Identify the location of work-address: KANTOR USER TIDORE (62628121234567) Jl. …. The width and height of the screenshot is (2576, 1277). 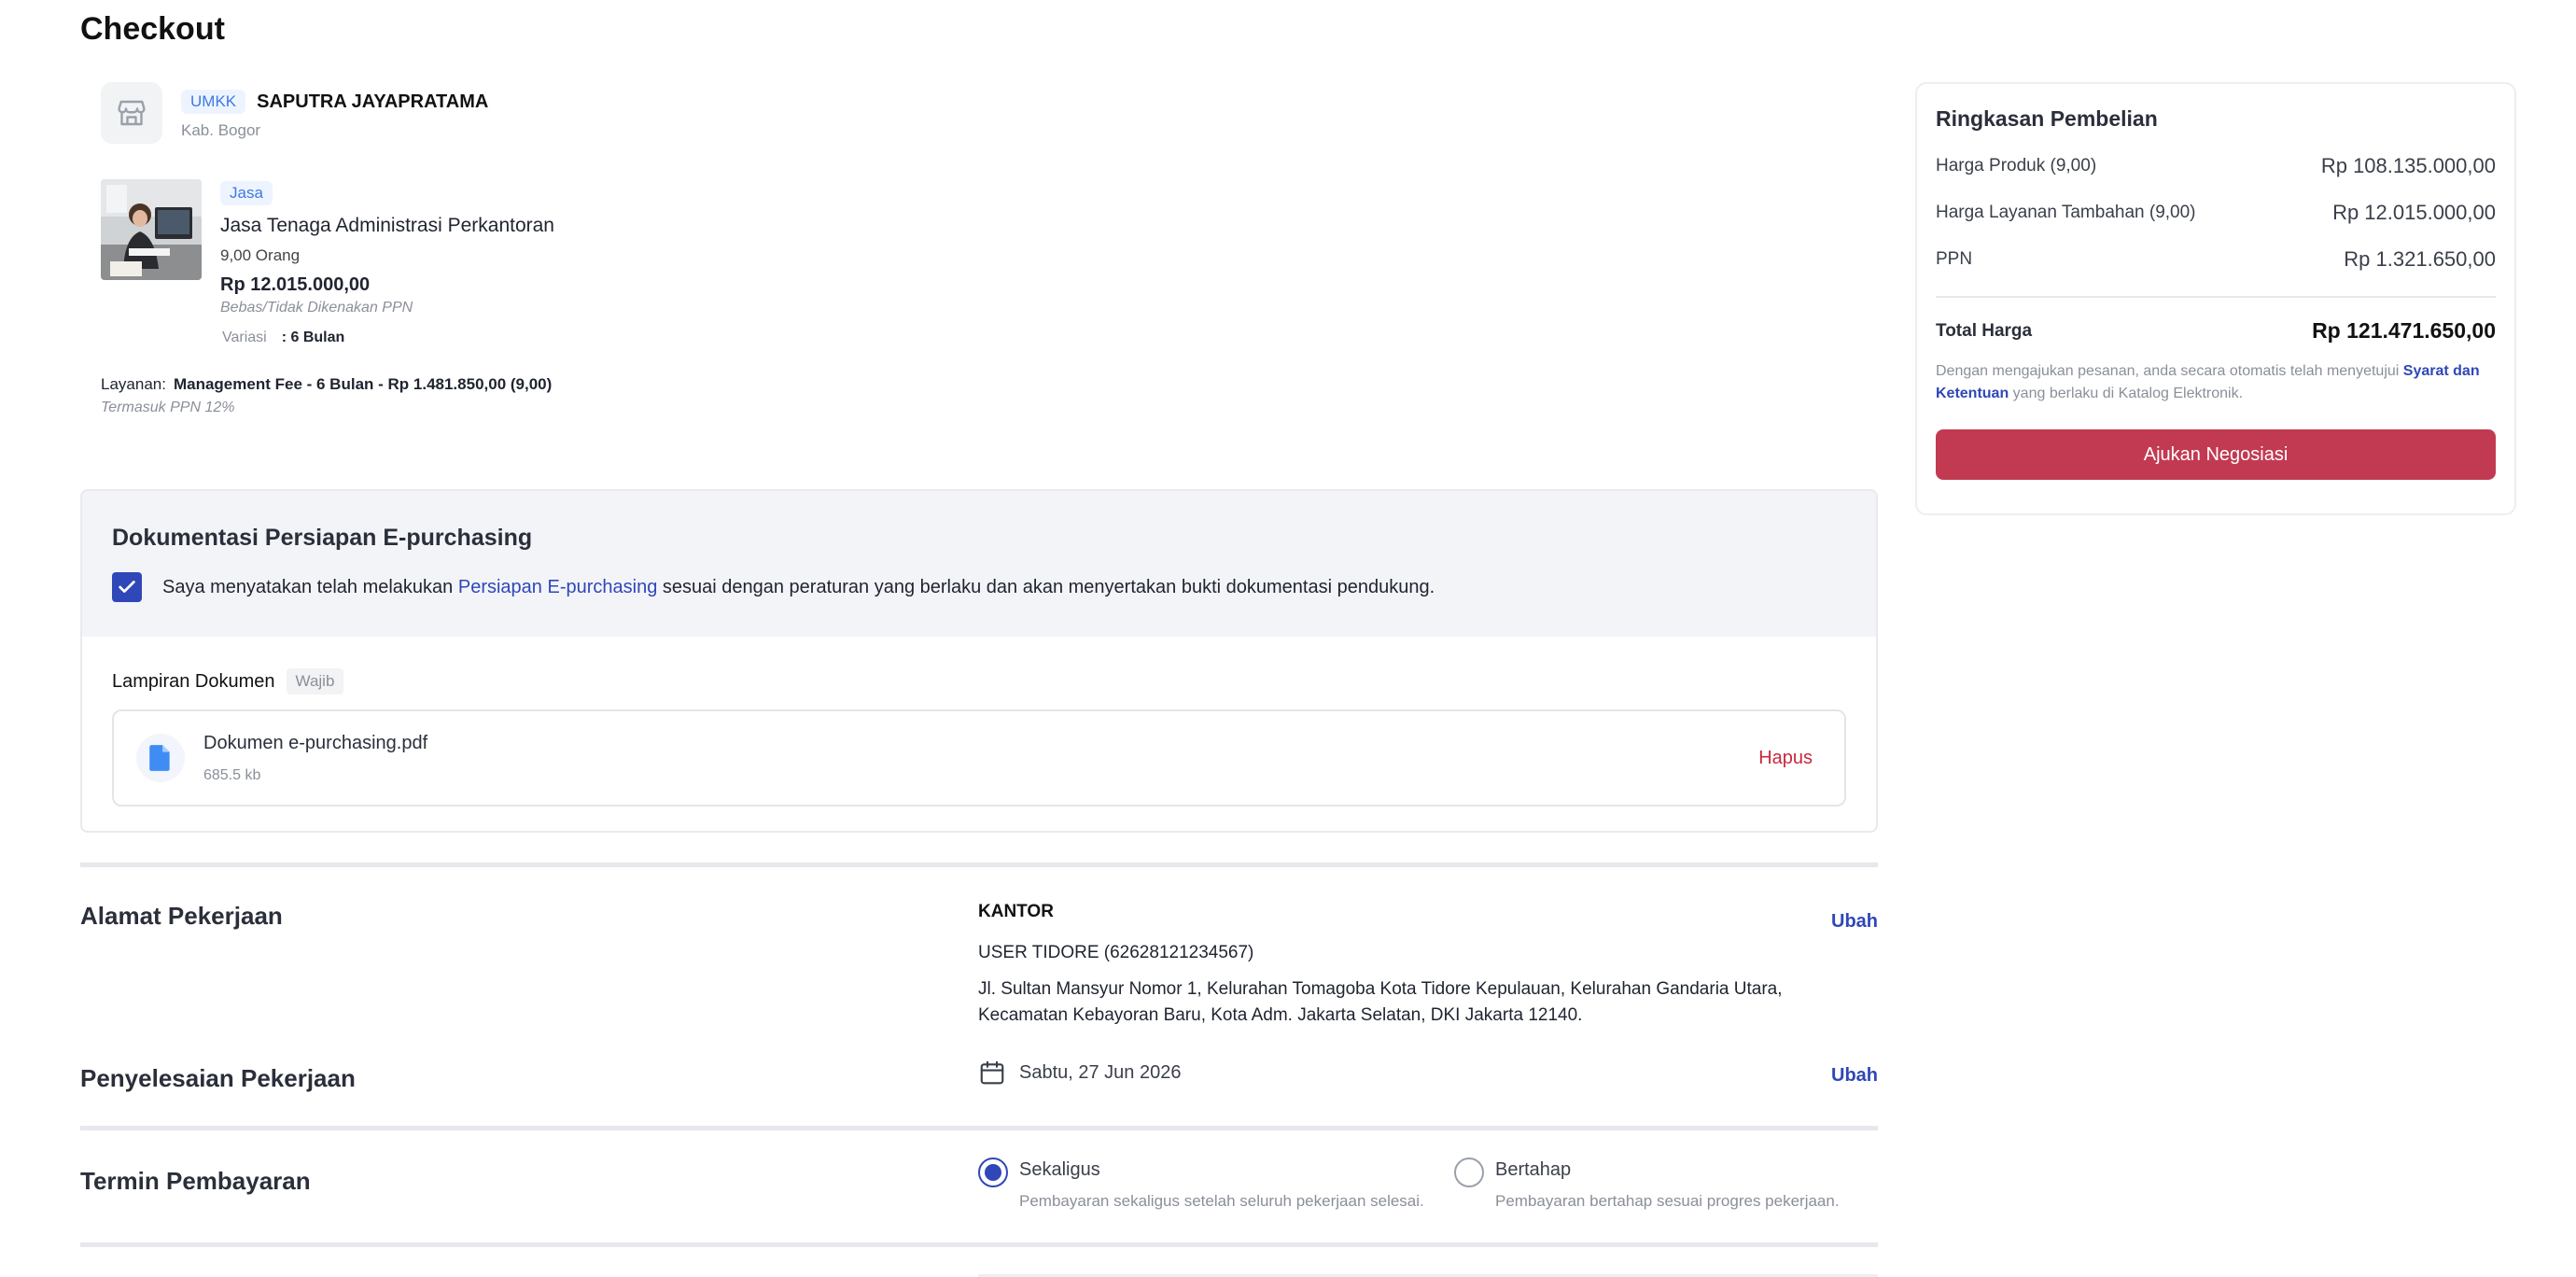
(1407, 965).